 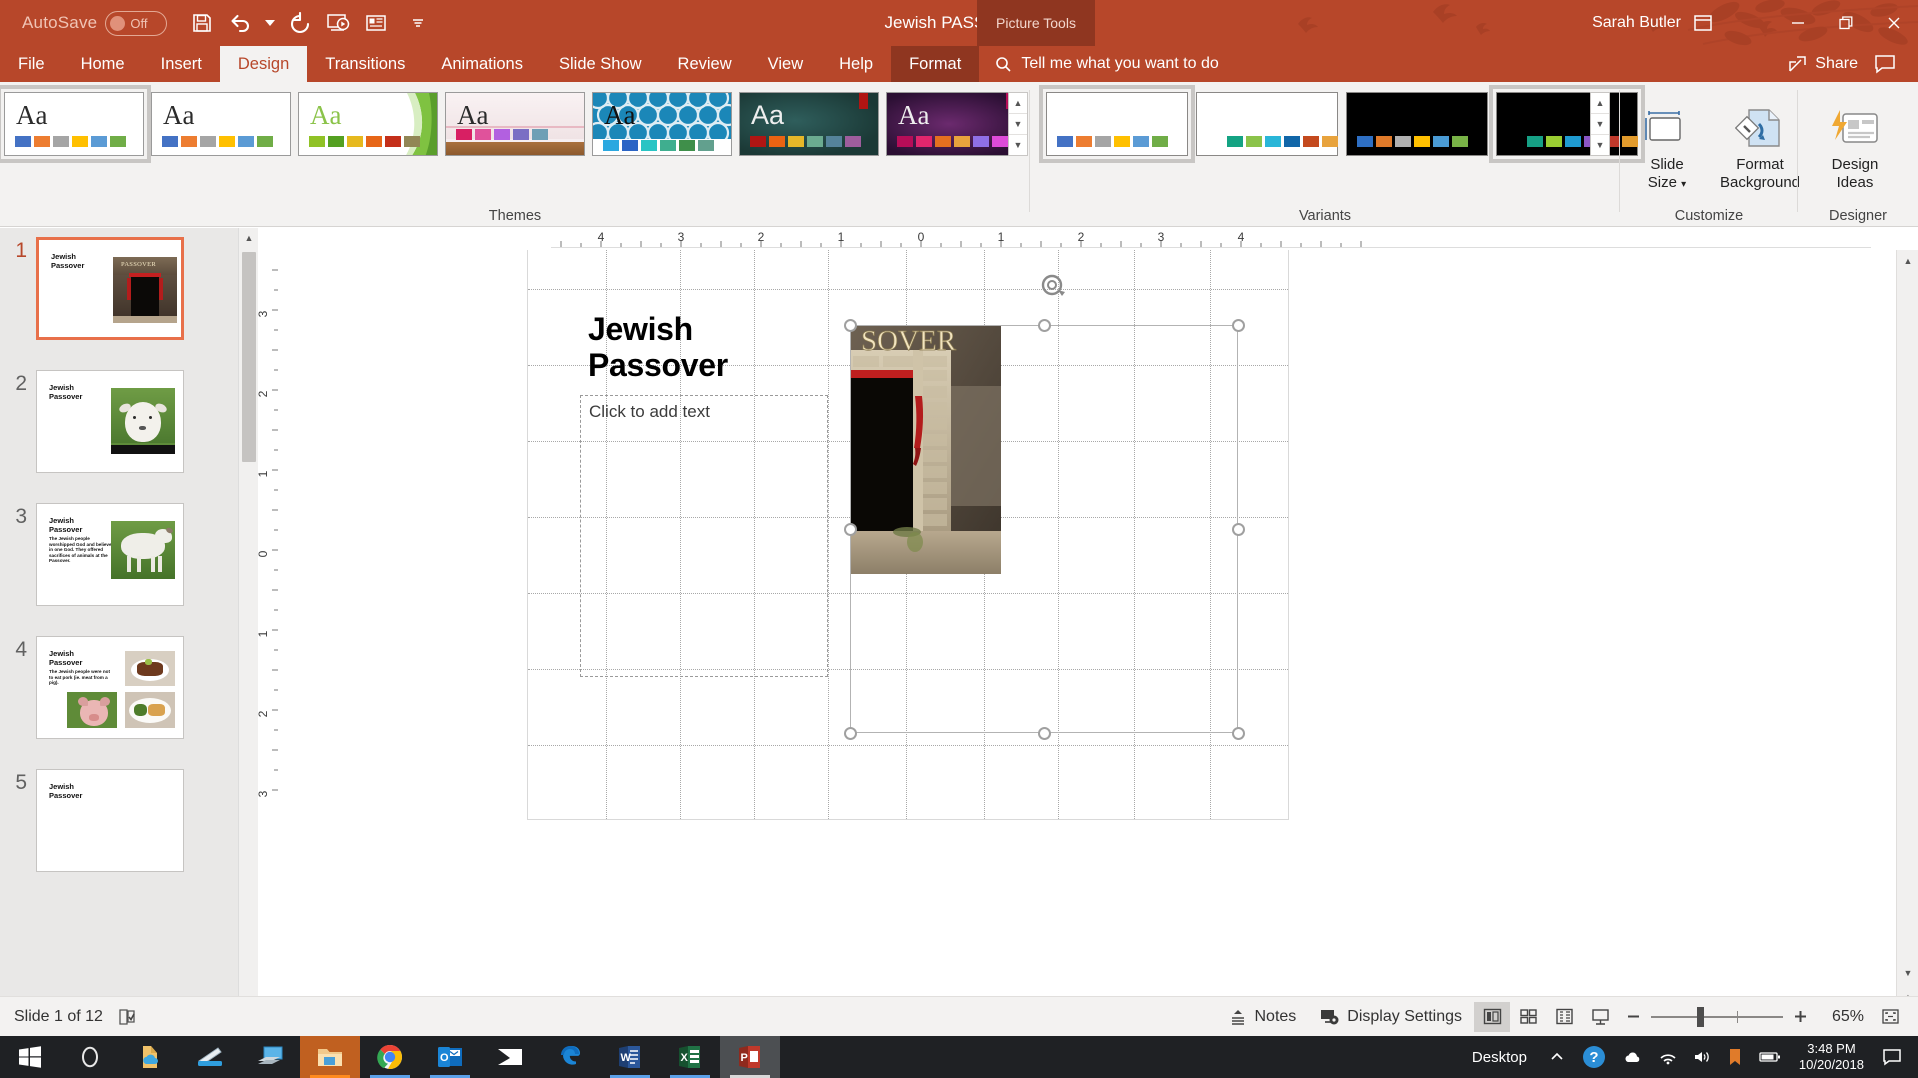 What do you see at coordinates (1600, 1017) in the screenshot?
I see `slide-show-button` at bounding box center [1600, 1017].